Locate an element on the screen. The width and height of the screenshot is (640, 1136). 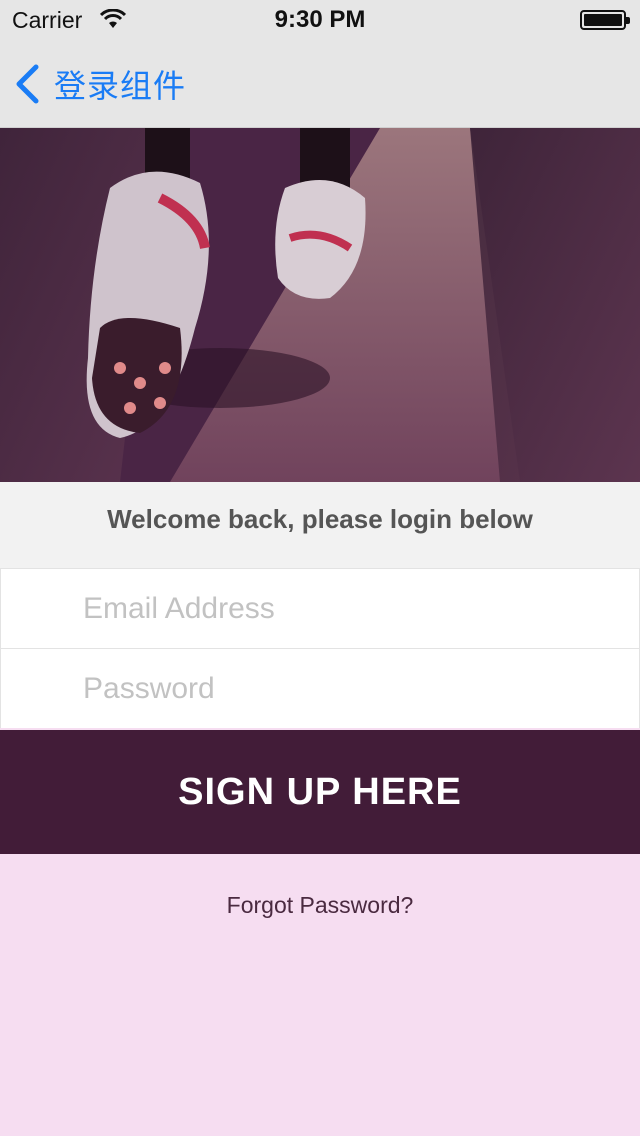
battery-icon is located at coordinates (605, 20).